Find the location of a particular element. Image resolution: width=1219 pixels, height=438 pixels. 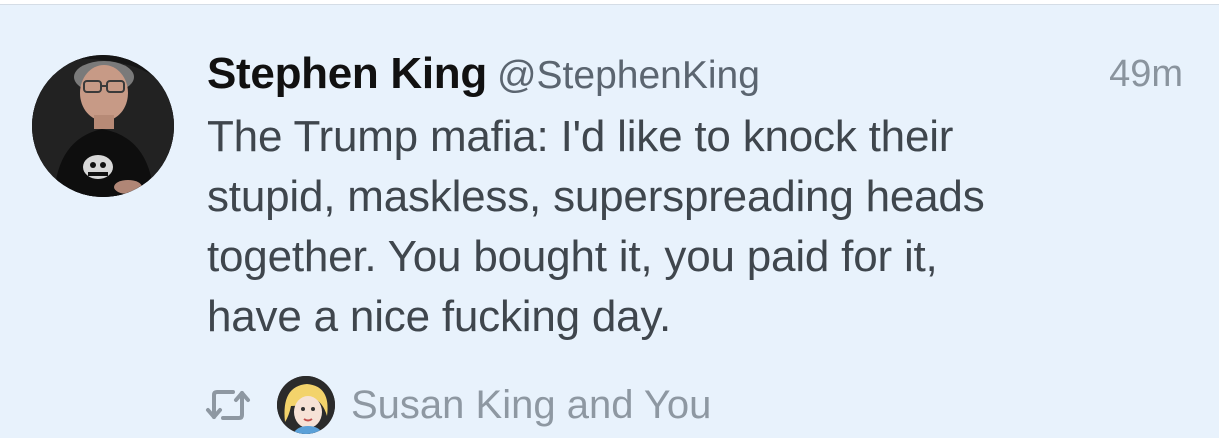

tweet-text-line: The Trump mafia: I'd like to knock their is located at coordinates (580, 136).